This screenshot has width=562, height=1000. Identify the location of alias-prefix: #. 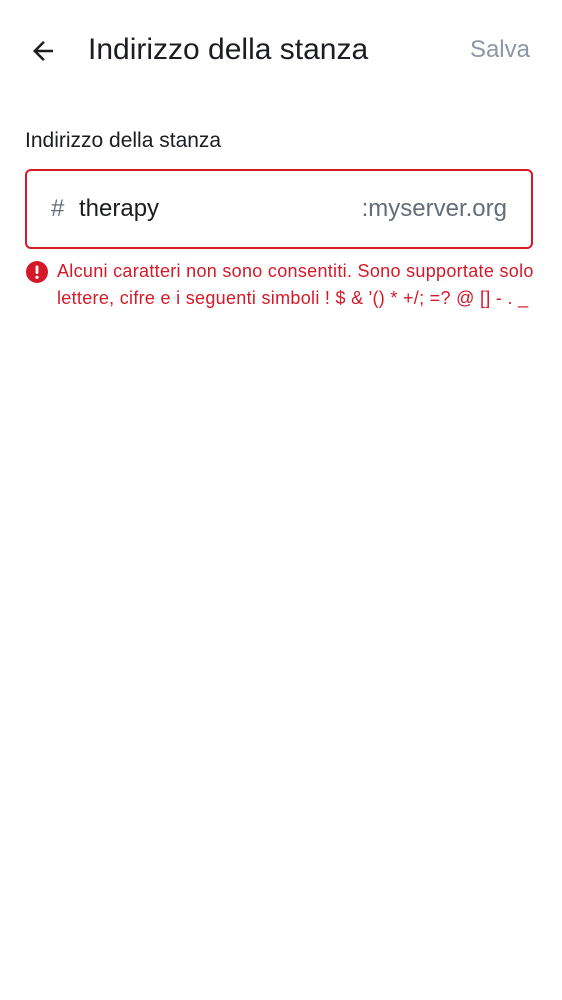
(58, 208).